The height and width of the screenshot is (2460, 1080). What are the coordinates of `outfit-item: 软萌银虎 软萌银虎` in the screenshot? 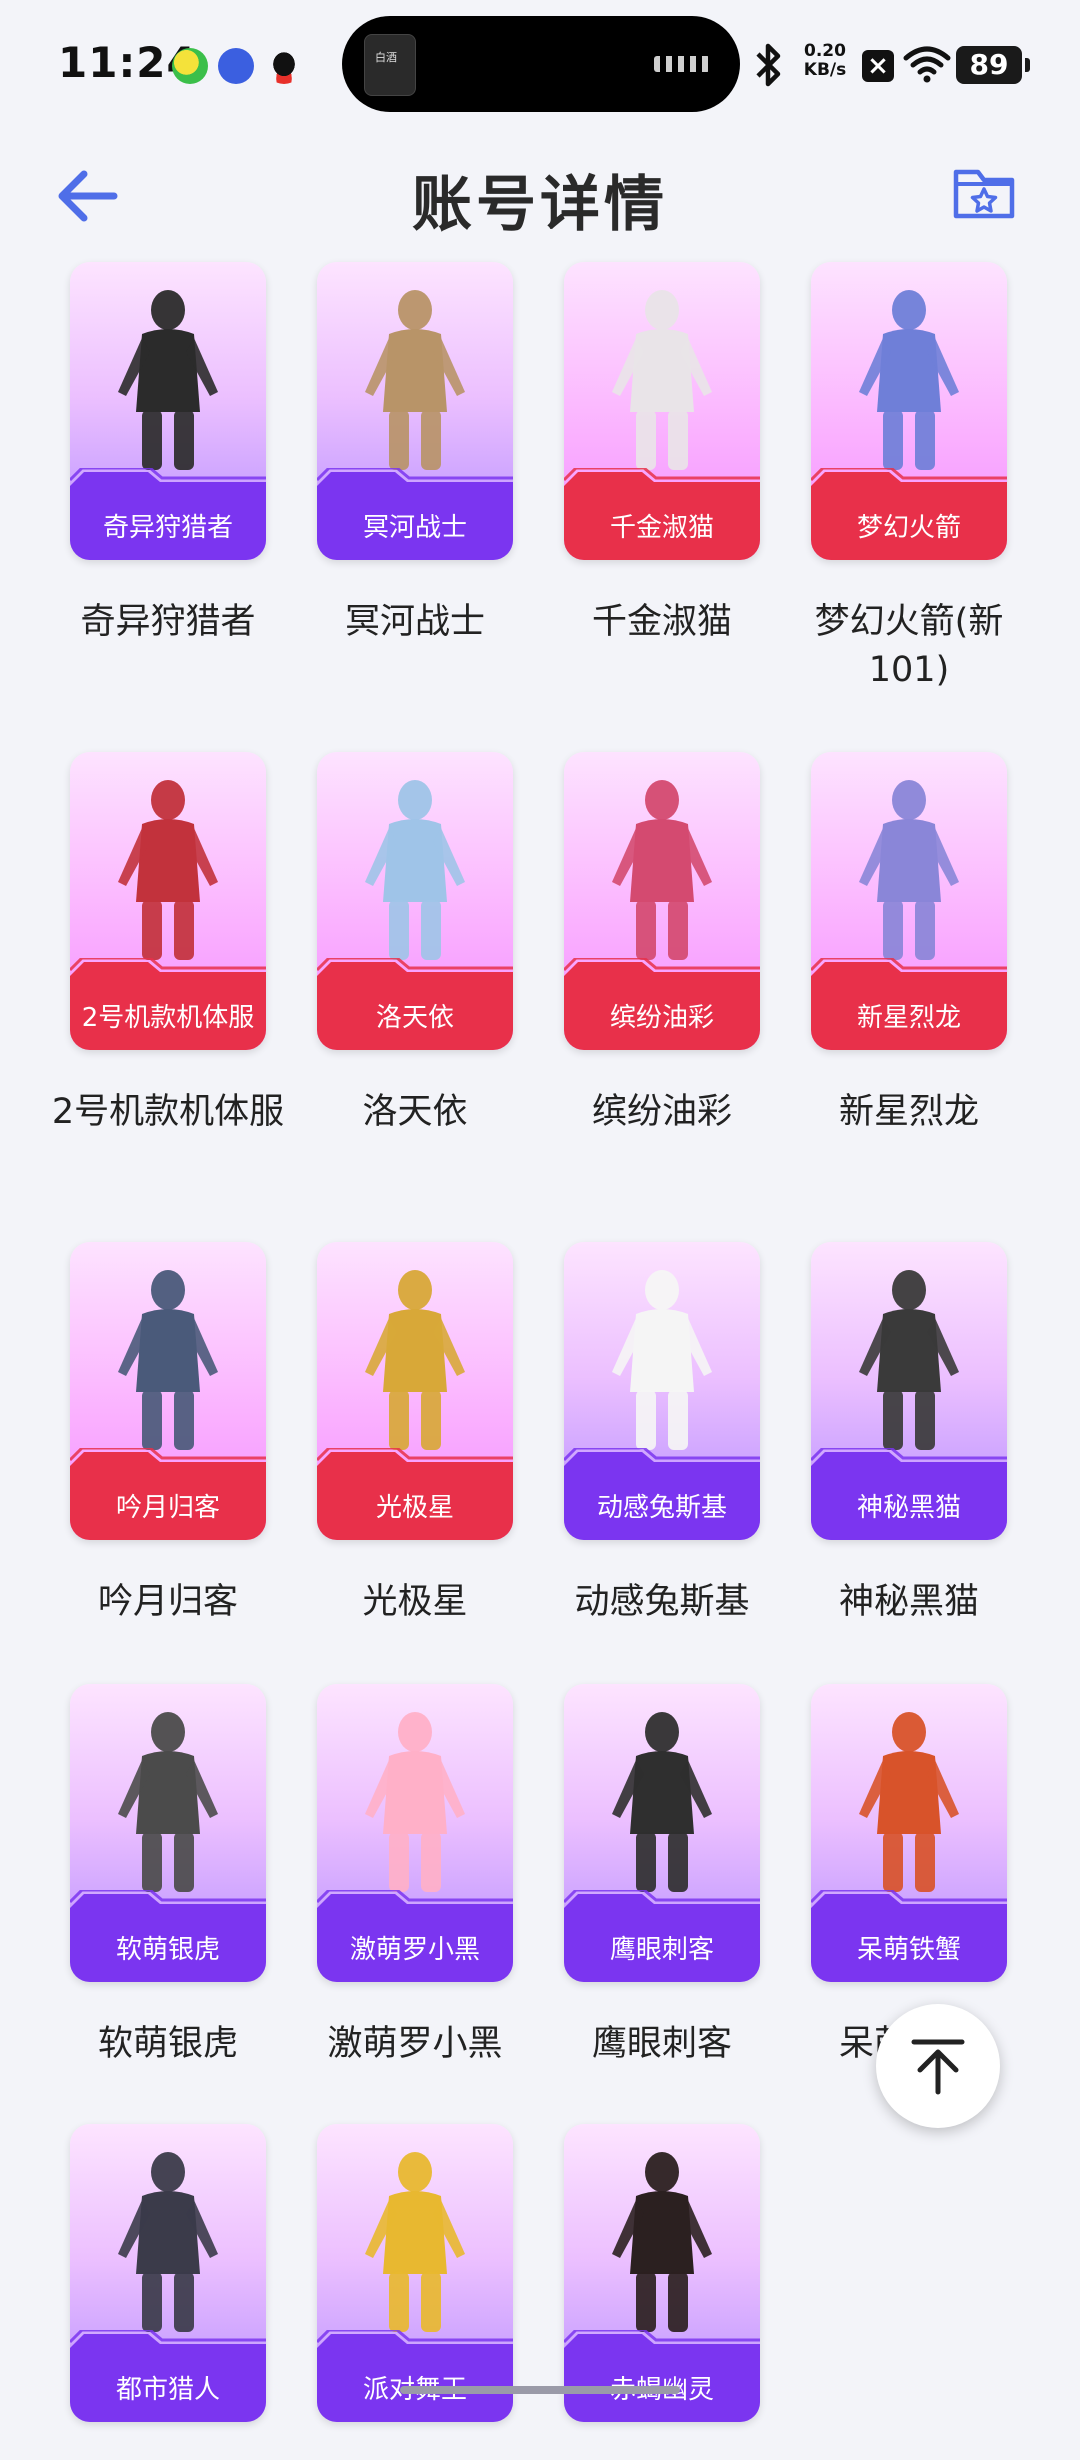 It's located at (168, 1876).